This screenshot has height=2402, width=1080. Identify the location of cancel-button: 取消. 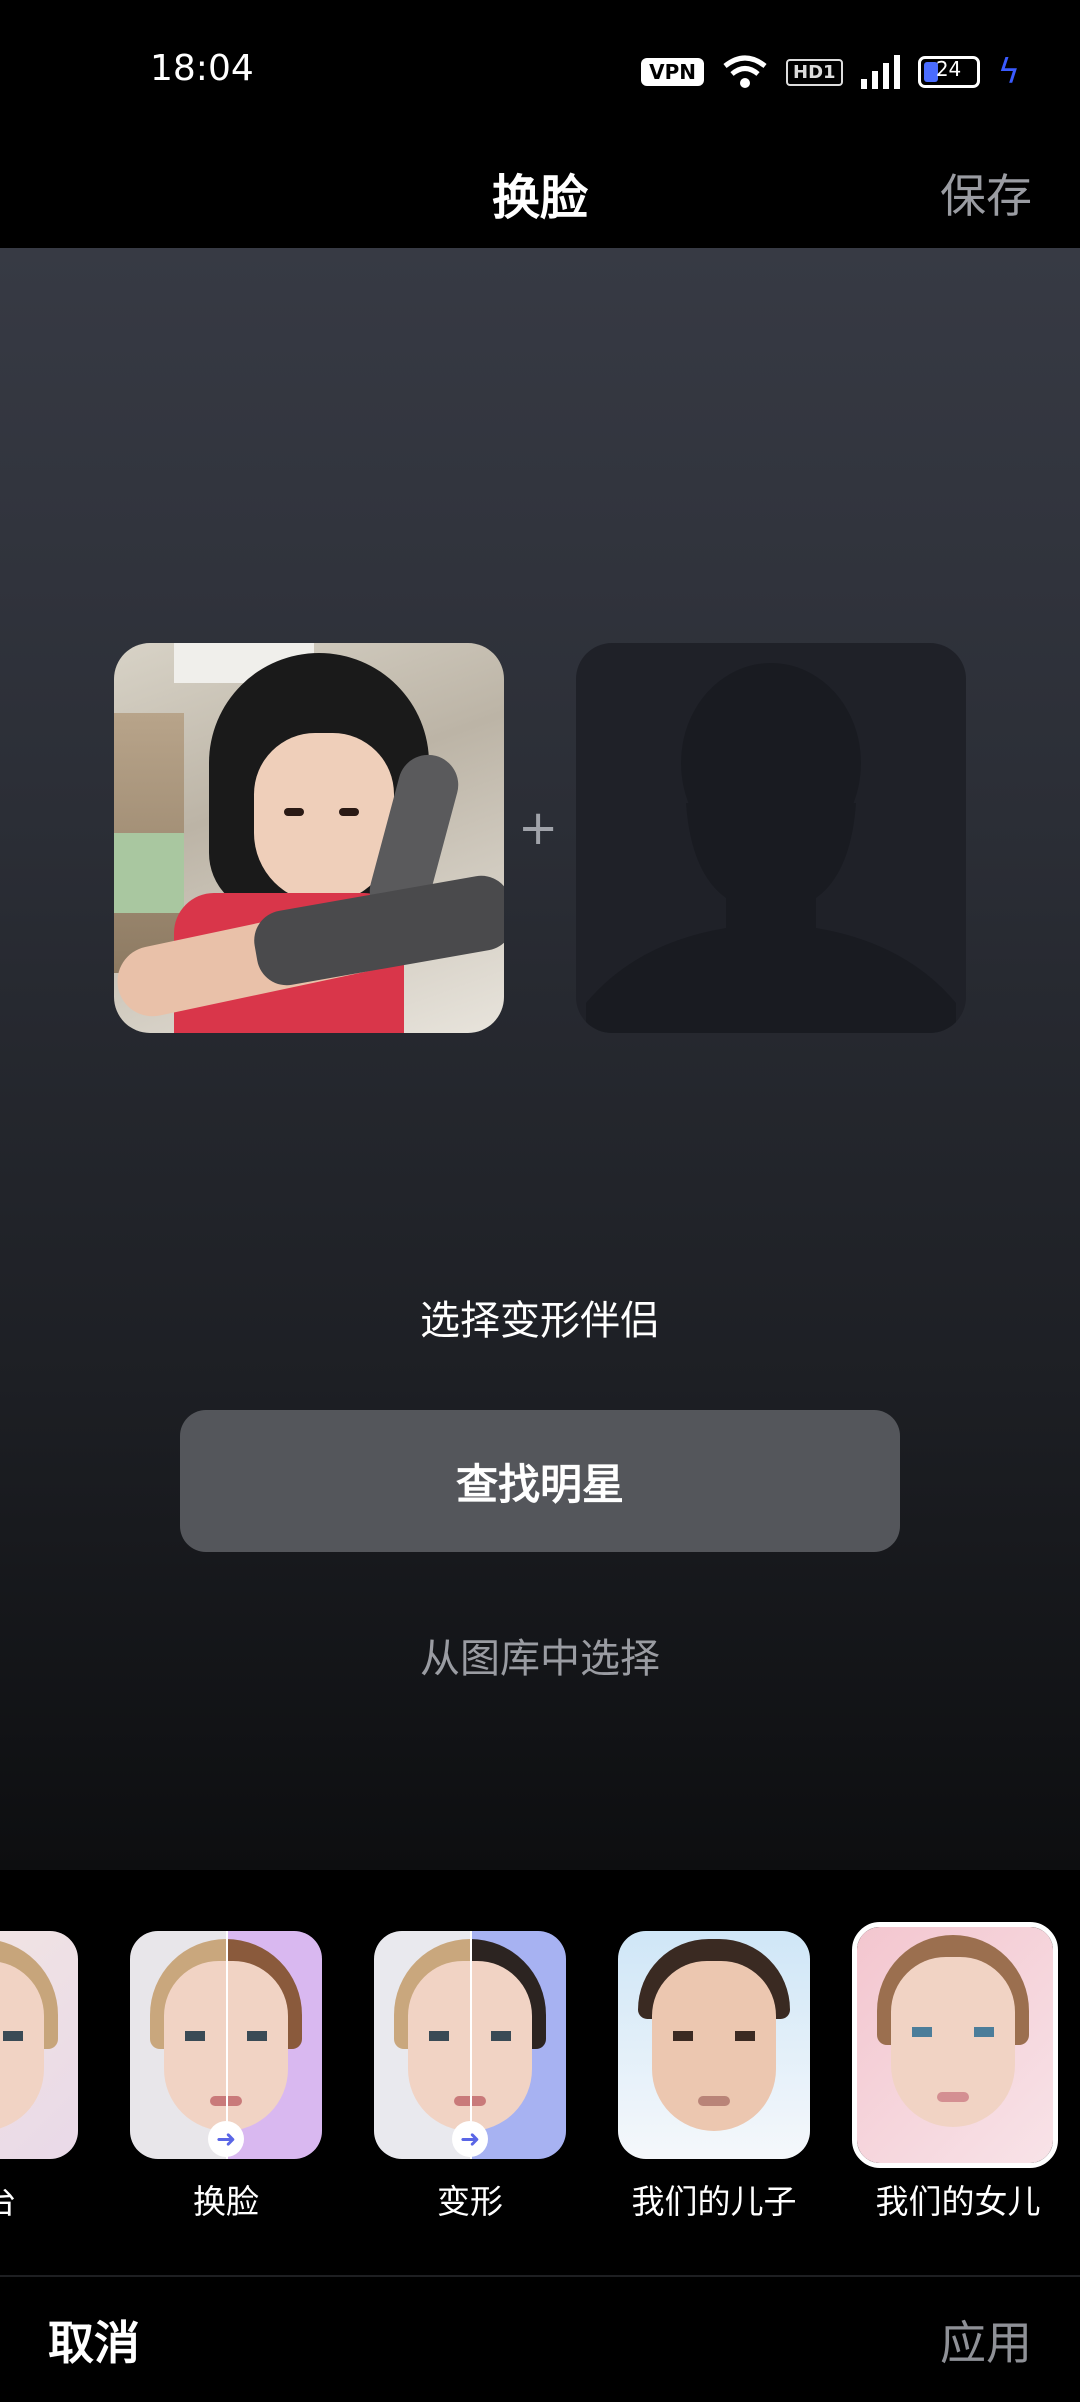
(94, 2340).